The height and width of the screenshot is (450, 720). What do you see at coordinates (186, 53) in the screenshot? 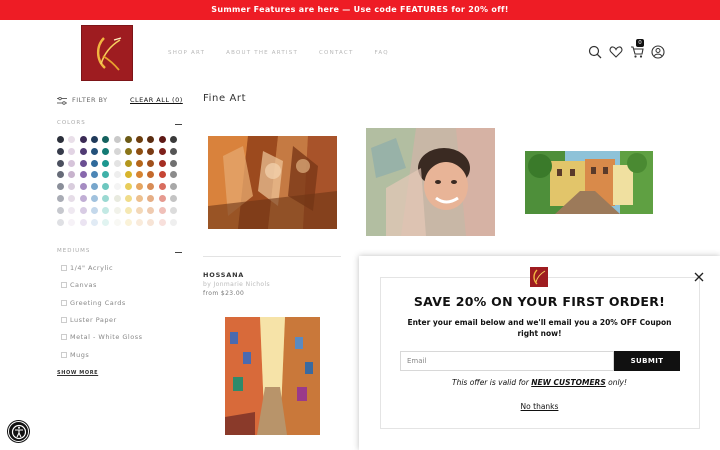
I see `nav-shop-art: SHOP ART` at bounding box center [186, 53].